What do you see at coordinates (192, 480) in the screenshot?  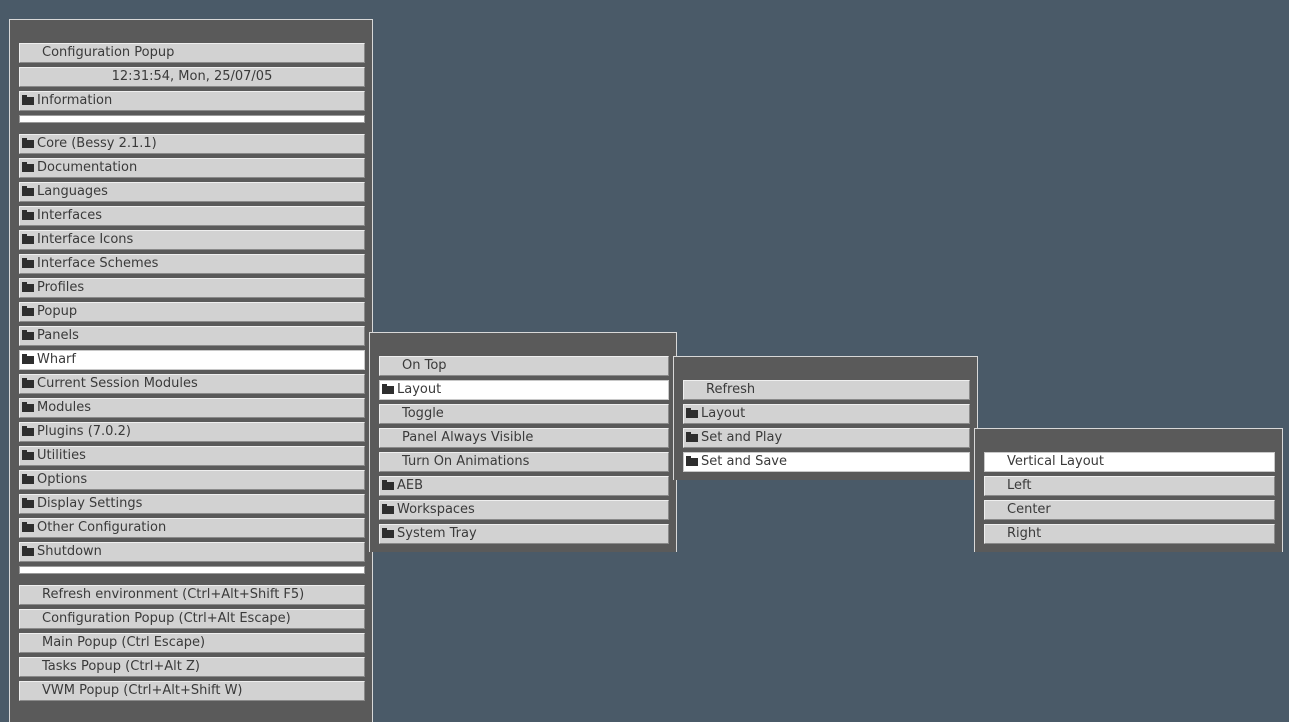 I see `menu-item-options: Options` at bounding box center [192, 480].